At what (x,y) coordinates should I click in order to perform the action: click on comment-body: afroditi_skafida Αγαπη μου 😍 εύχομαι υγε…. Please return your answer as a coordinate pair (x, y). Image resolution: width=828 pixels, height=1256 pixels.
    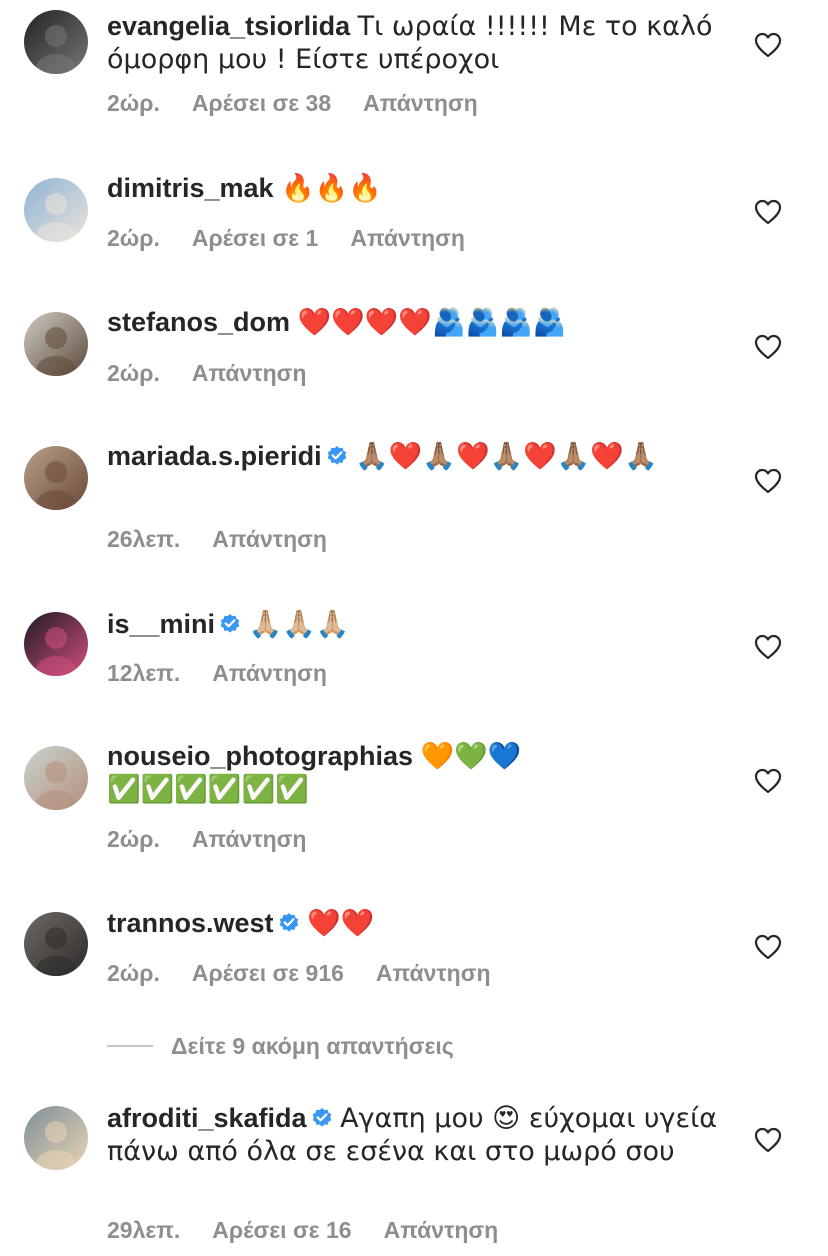
    Looking at the image, I should click on (417, 1135).